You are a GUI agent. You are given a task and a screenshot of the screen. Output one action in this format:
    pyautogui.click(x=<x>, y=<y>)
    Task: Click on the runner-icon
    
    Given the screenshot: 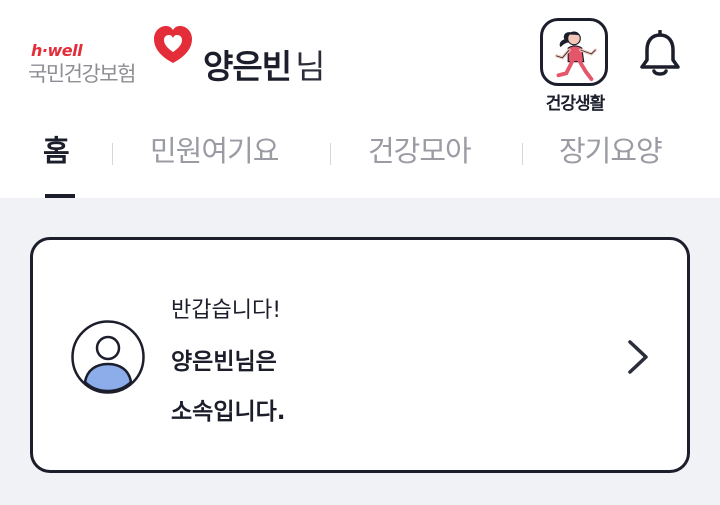 What is the action you would take?
    pyautogui.click(x=574, y=52)
    